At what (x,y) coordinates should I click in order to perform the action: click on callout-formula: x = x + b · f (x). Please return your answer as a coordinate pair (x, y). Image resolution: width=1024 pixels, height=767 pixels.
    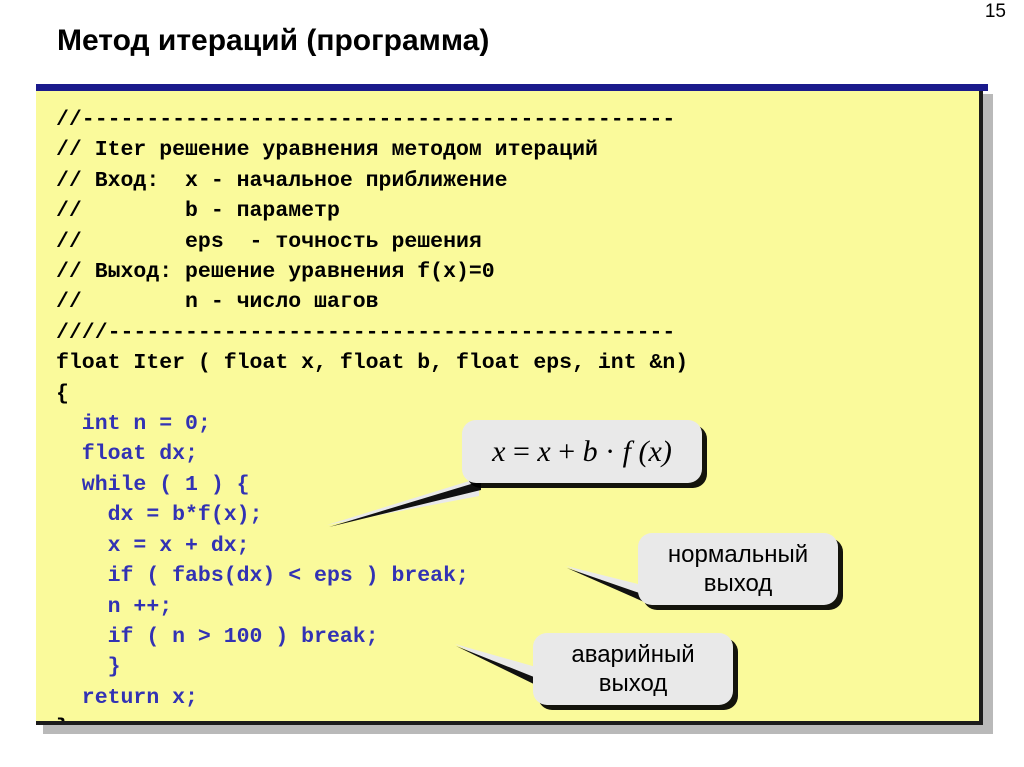
    Looking at the image, I should click on (514, 473).